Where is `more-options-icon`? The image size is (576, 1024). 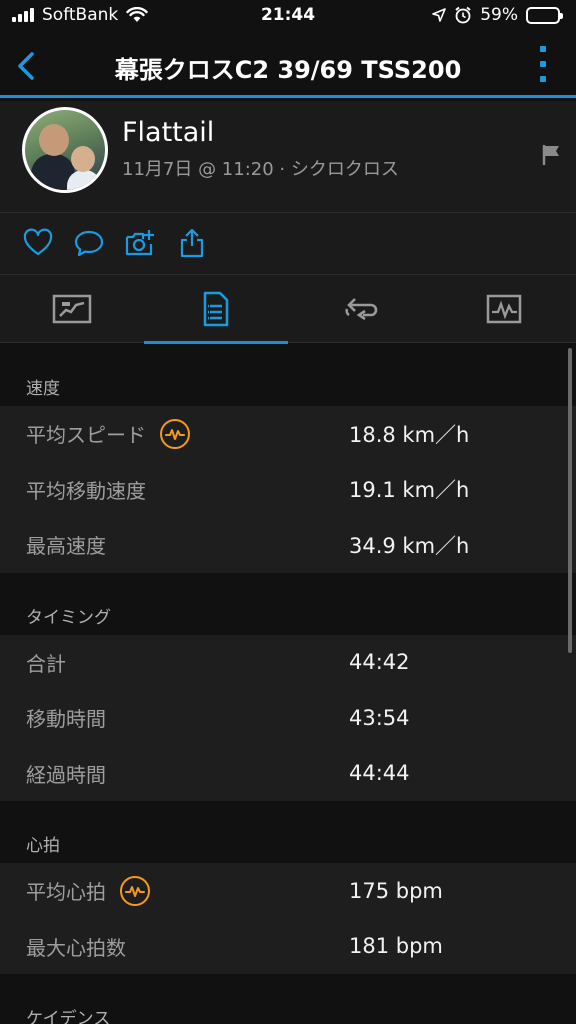 more-options-icon is located at coordinates (543, 64).